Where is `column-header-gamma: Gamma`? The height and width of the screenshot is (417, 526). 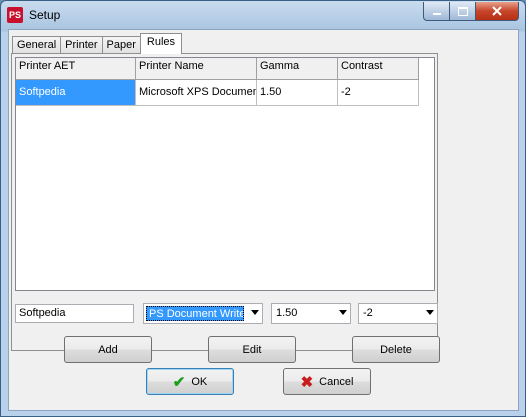 column-header-gamma: Gamma is located at coordinates (297, 69).